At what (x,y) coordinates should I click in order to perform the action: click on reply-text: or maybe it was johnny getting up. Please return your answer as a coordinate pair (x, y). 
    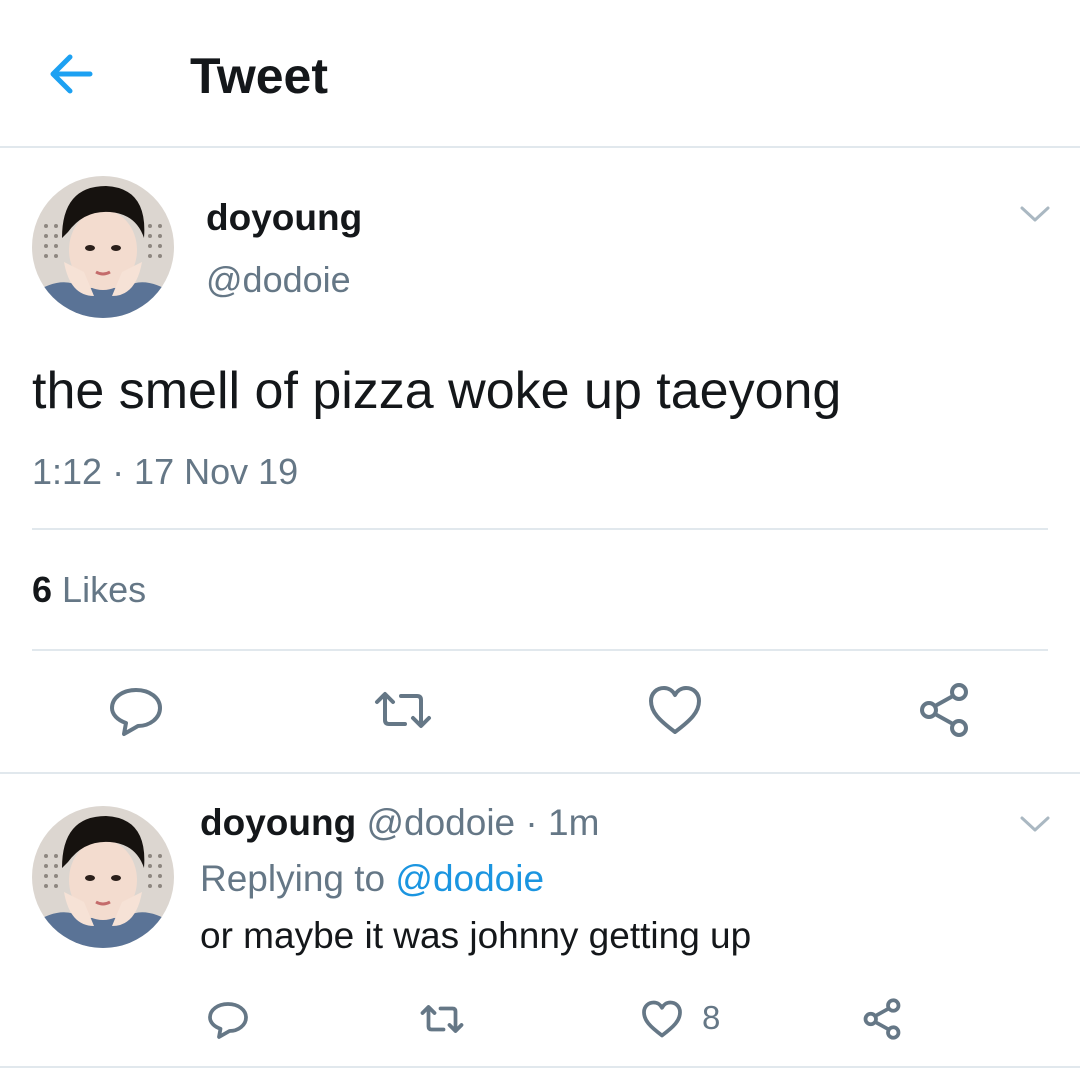
    Looking at the image, I should click on (476, 935).